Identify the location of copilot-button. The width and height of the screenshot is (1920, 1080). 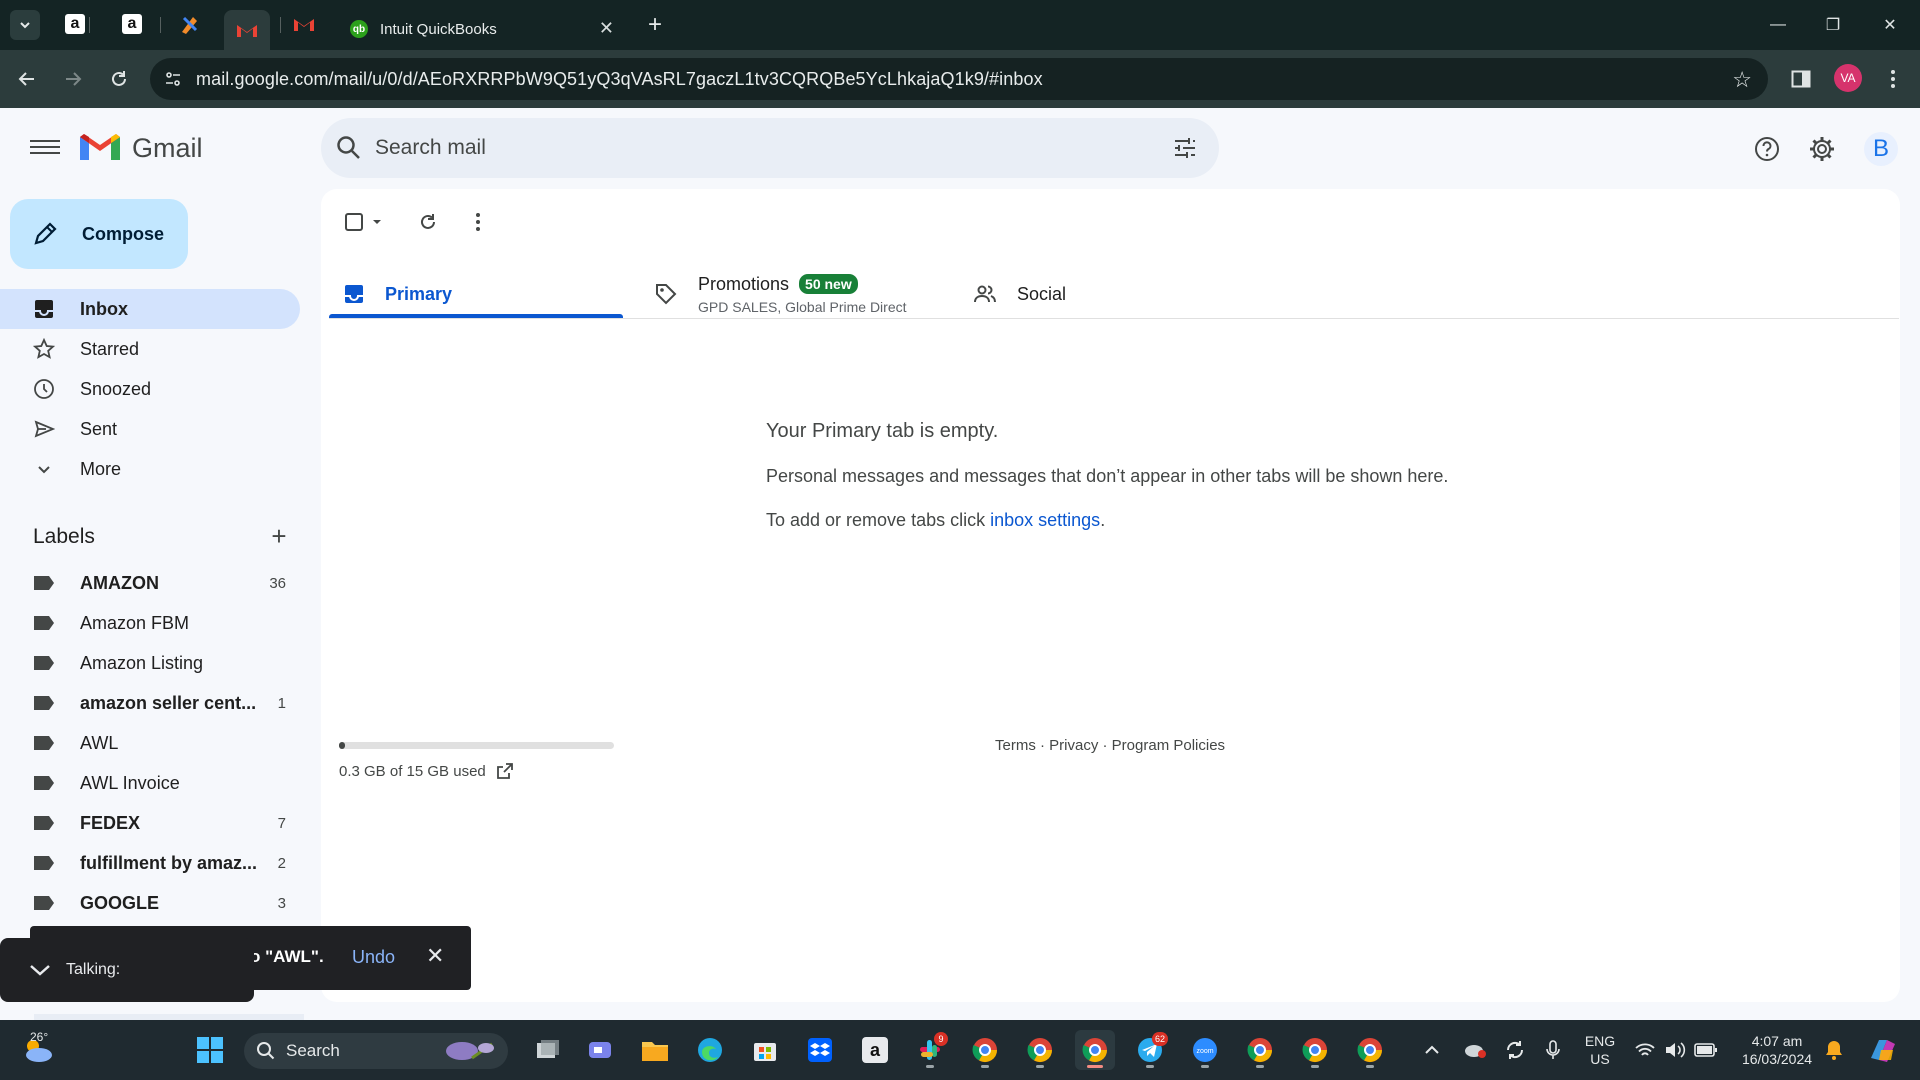
(1882, 1050).